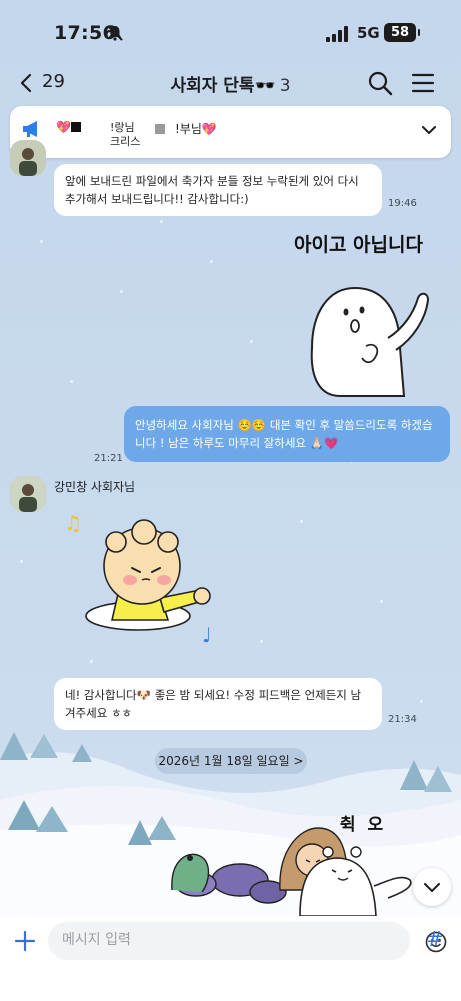 Image resolution: width=461 pixels, height=1001 pixels. I want to click on notice-text-1: 💖, so click(68, 127).